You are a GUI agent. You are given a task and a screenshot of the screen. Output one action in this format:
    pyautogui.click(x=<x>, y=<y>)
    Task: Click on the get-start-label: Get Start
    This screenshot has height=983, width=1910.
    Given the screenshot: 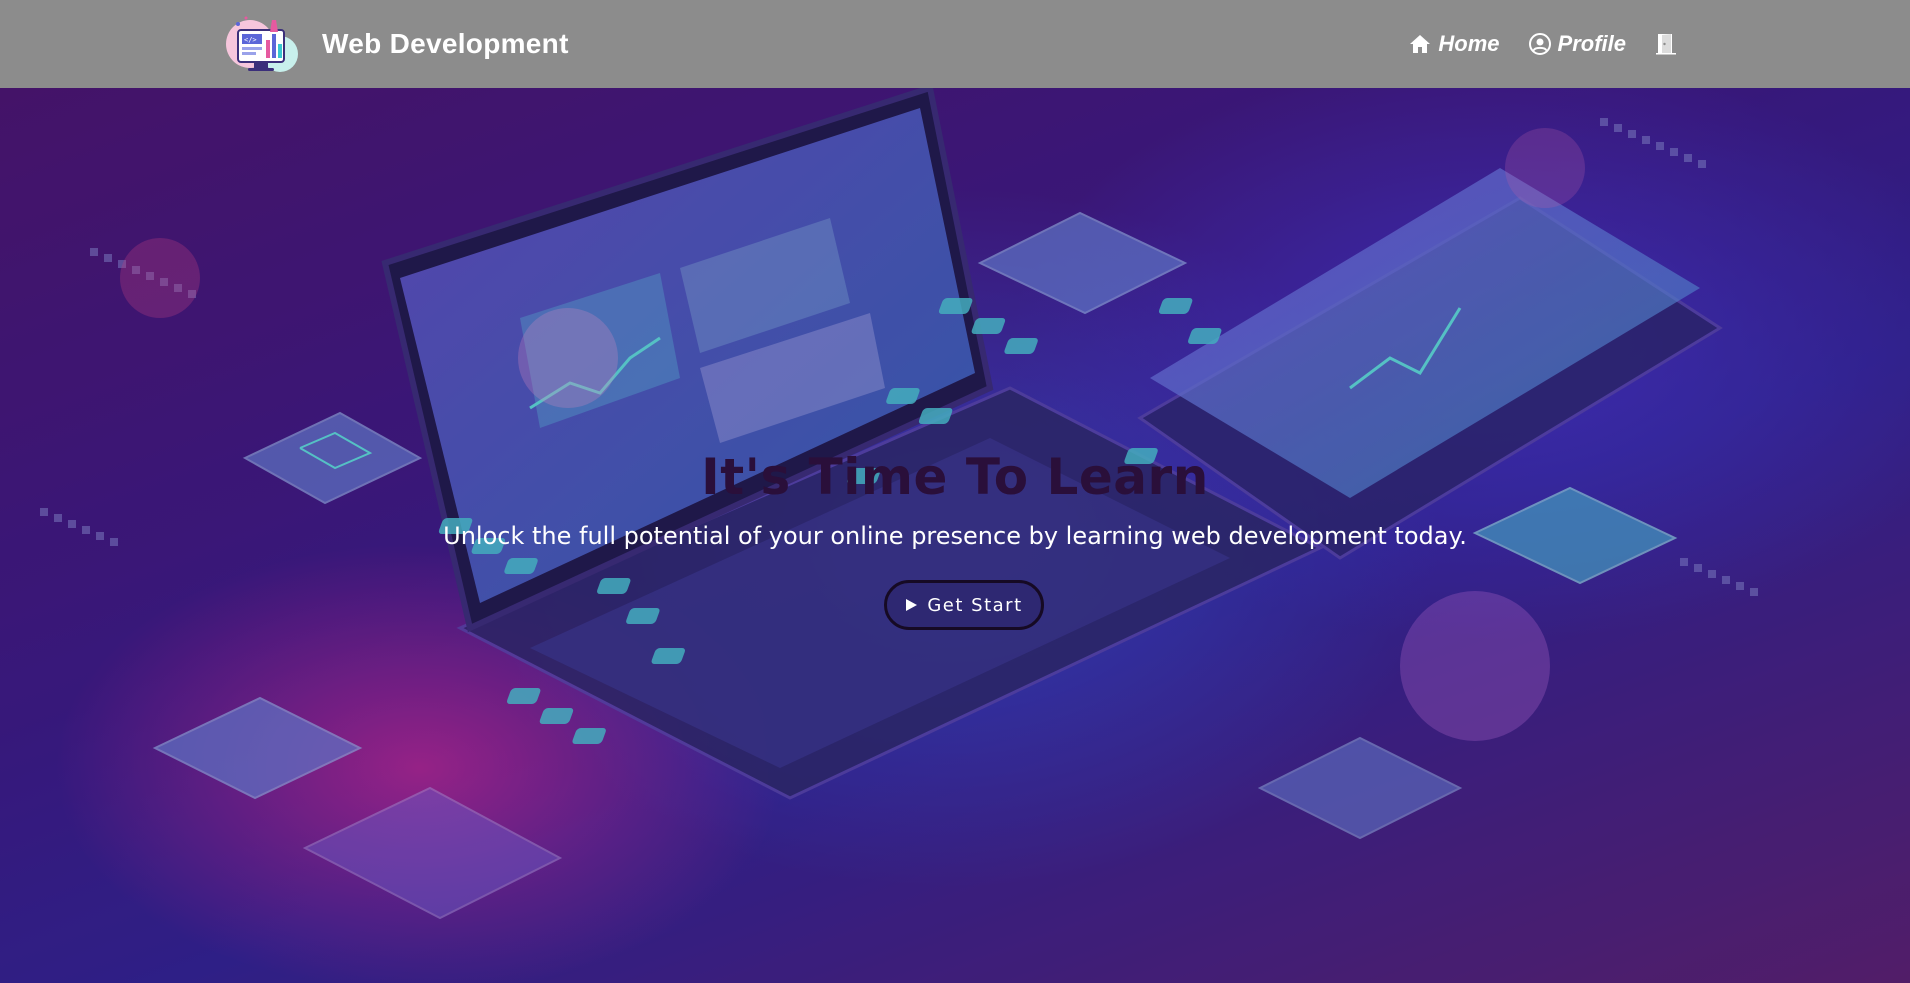 What is the action you would take?
    pyautogui.click(x=975, y=605)
    